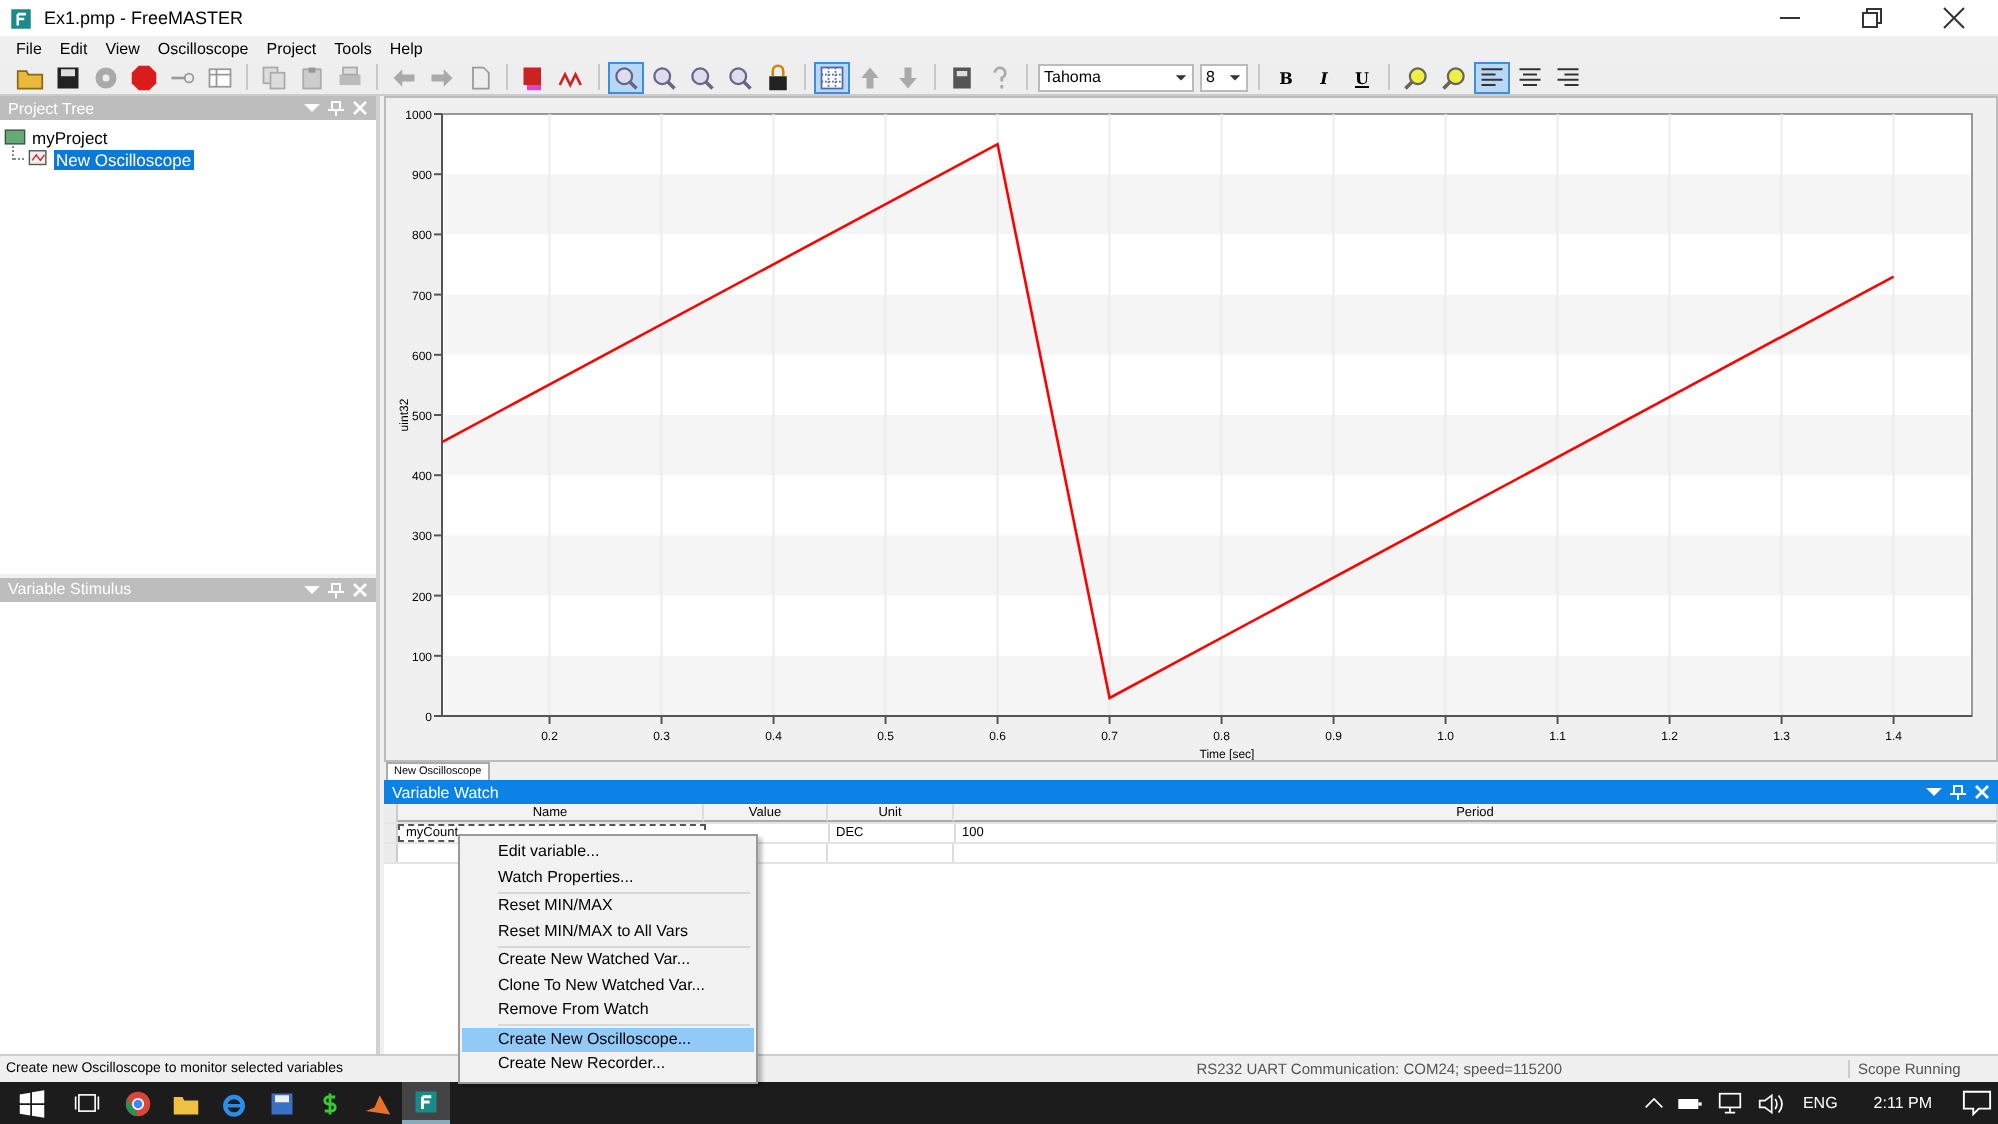  Describe the element at coordinates (73, 48) in the screenshot. I see `menu-item: Edit` at that location.